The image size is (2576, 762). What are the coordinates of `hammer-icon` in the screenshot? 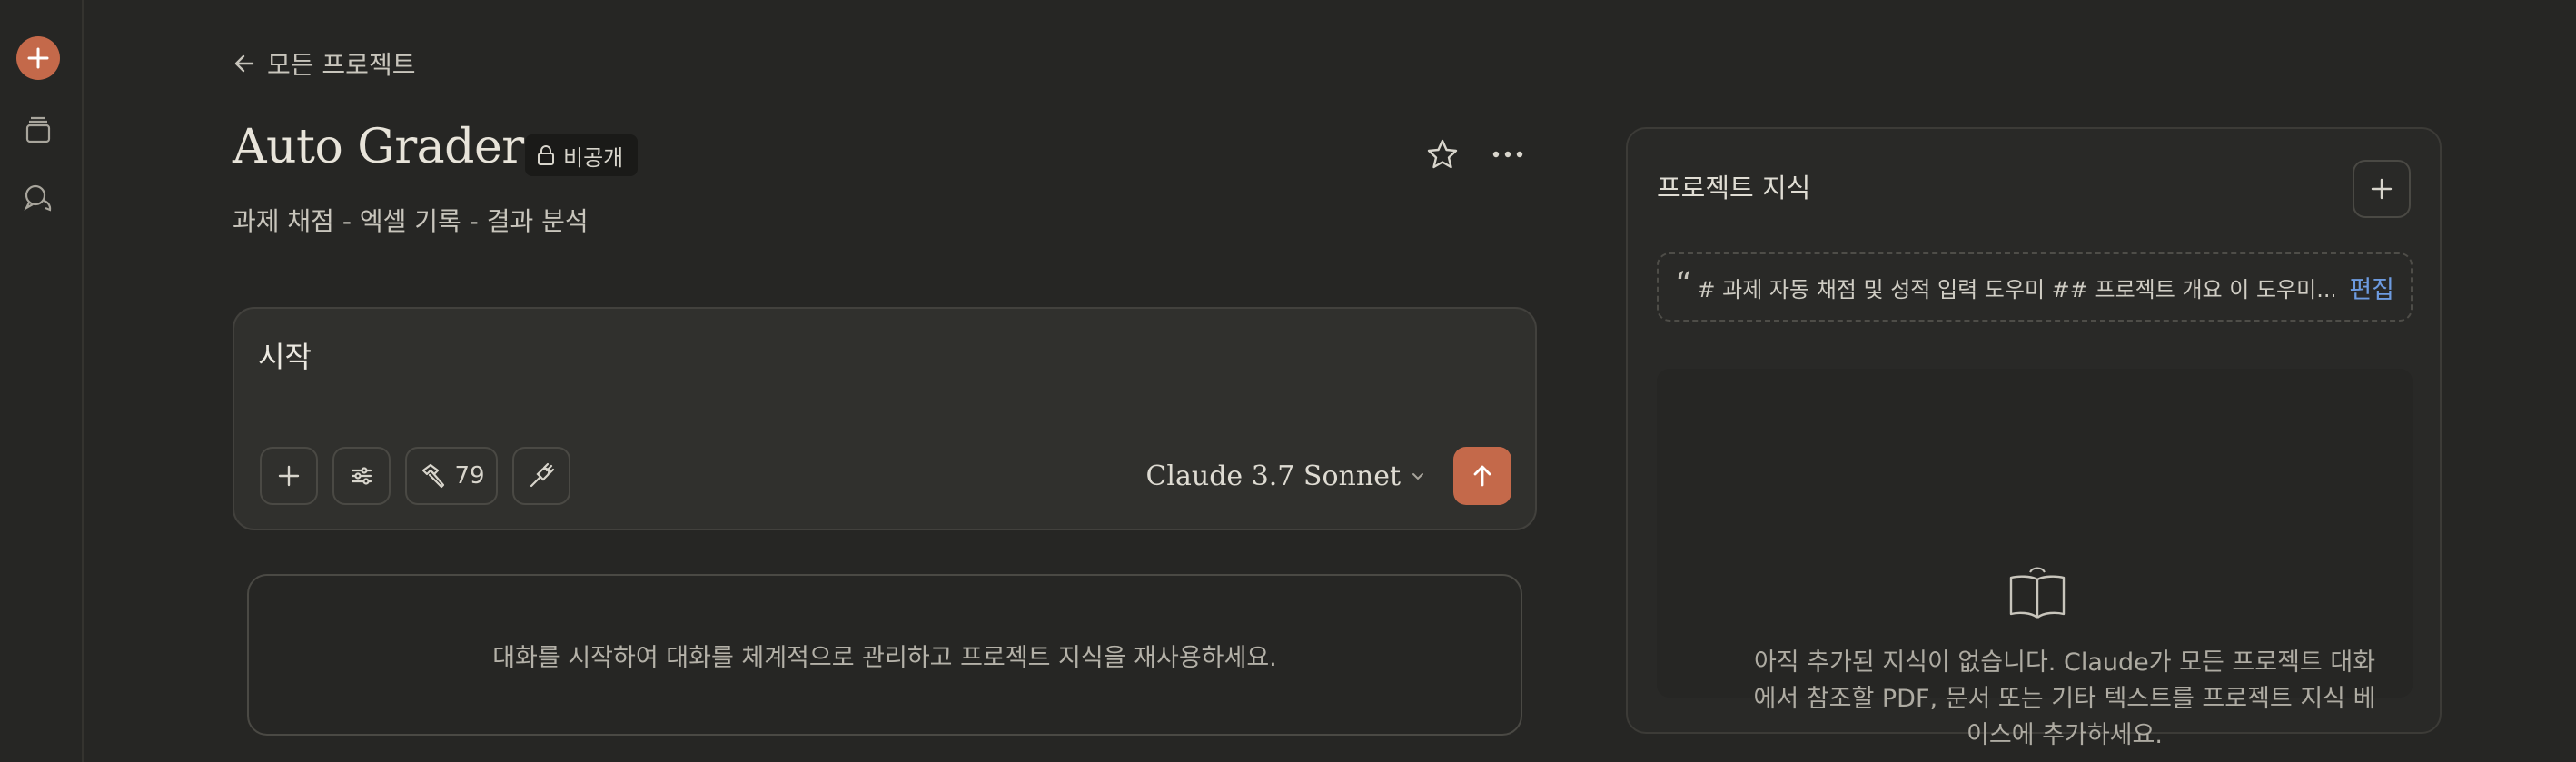 It's located at (433, 476).